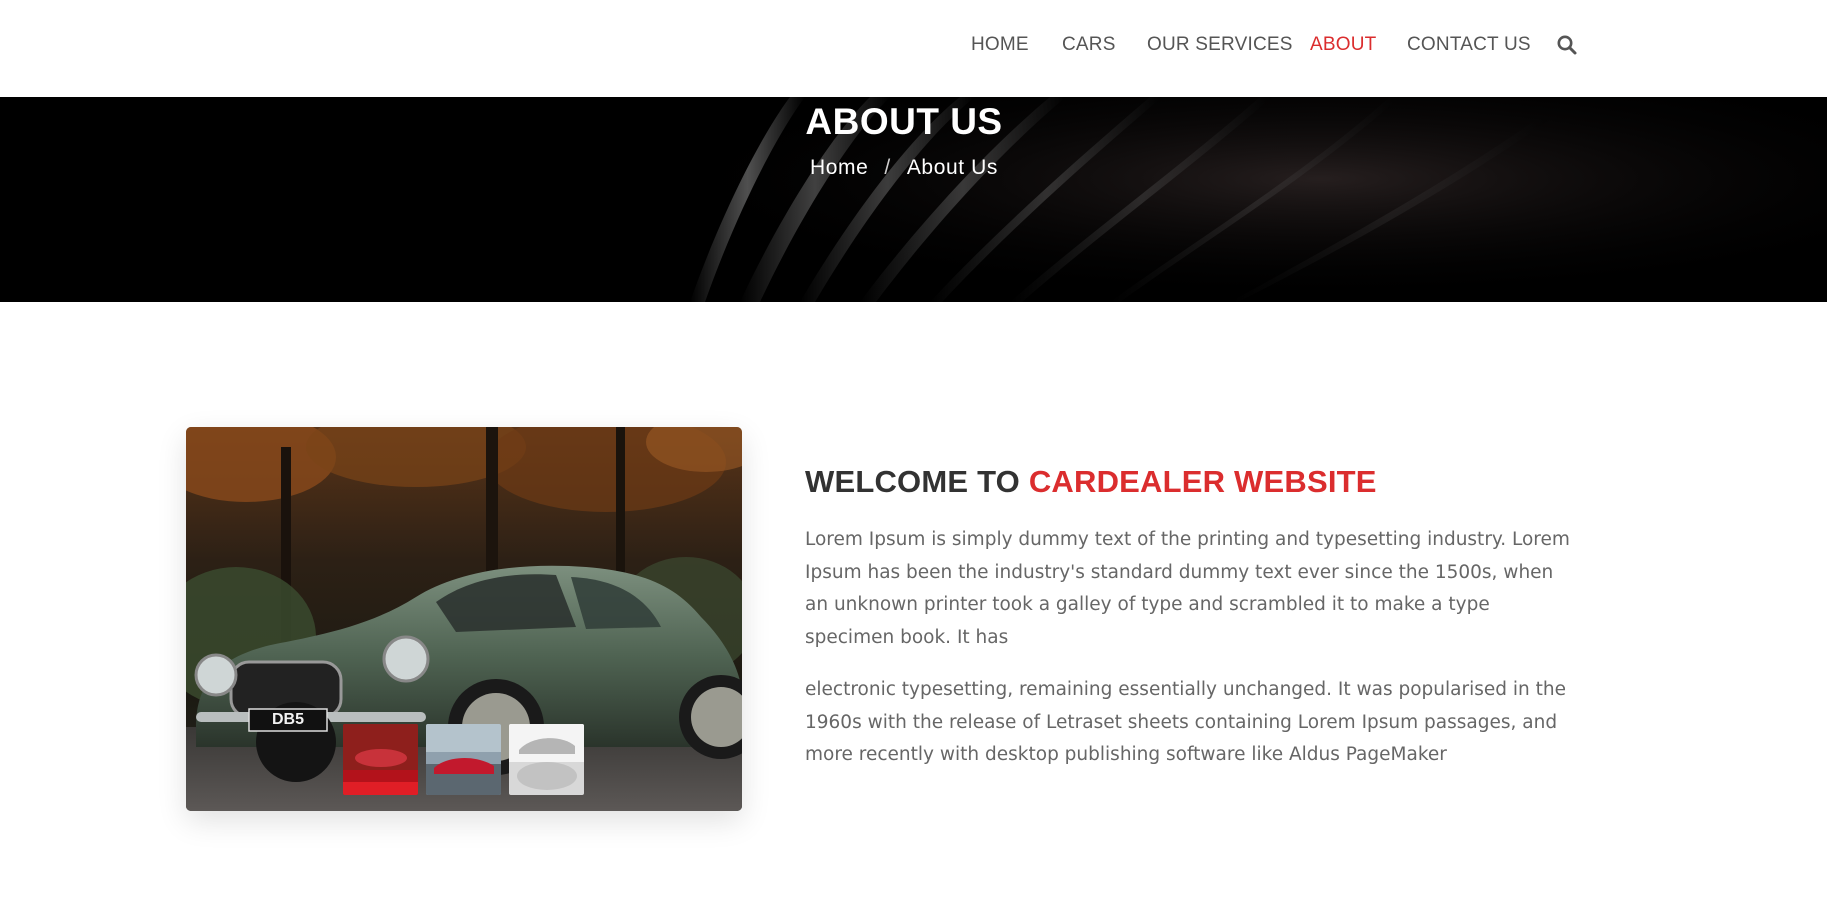  Describe the element at coordinates (1089, 45) in the screenshot. I see `nav-cars: CARS` at that location.